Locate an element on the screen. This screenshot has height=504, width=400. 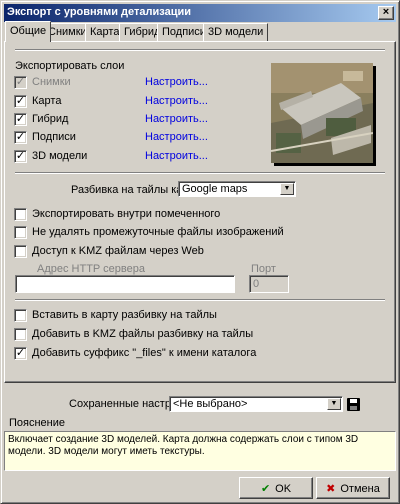
tab-labels-label: Подписи is located at coordinates (184, 32).